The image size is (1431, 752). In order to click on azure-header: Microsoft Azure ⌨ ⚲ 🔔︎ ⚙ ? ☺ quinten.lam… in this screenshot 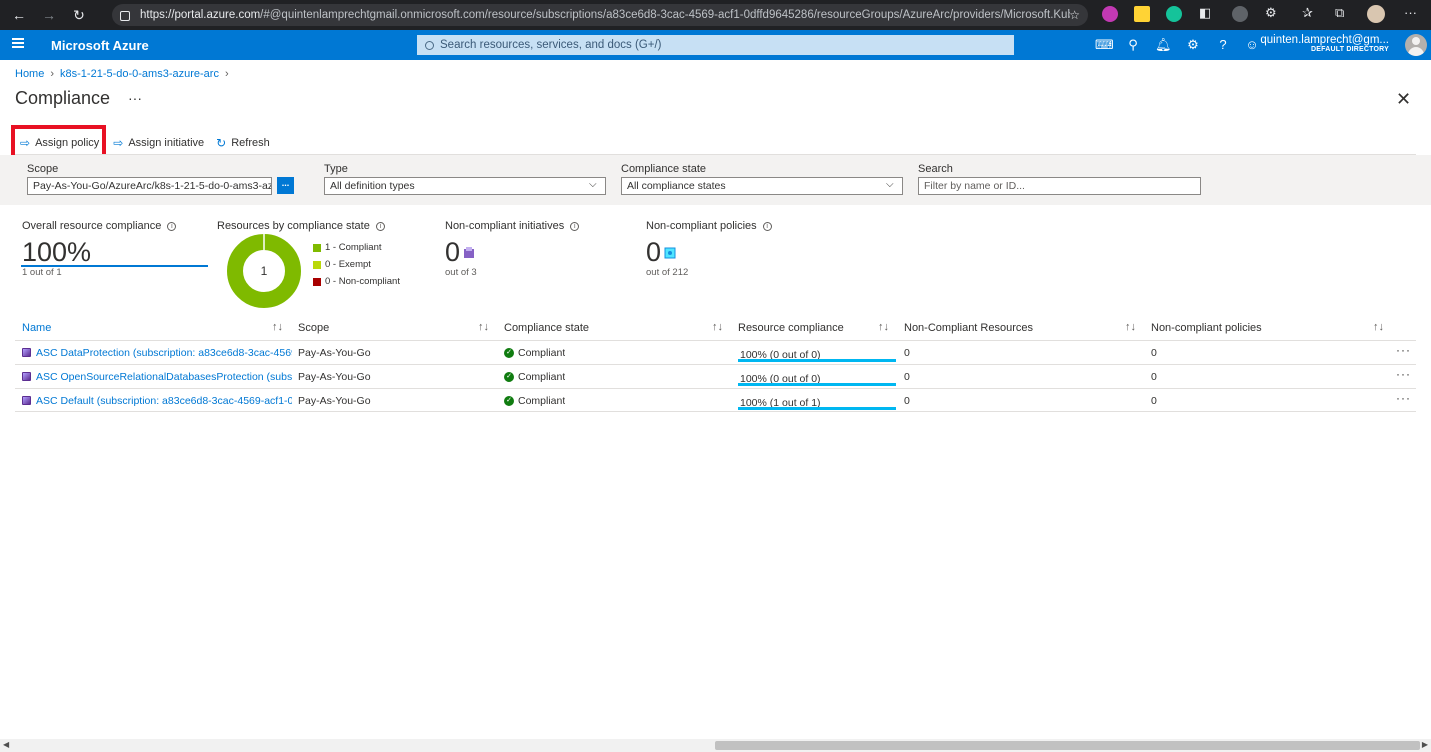, I will do `click(715, 45)`.